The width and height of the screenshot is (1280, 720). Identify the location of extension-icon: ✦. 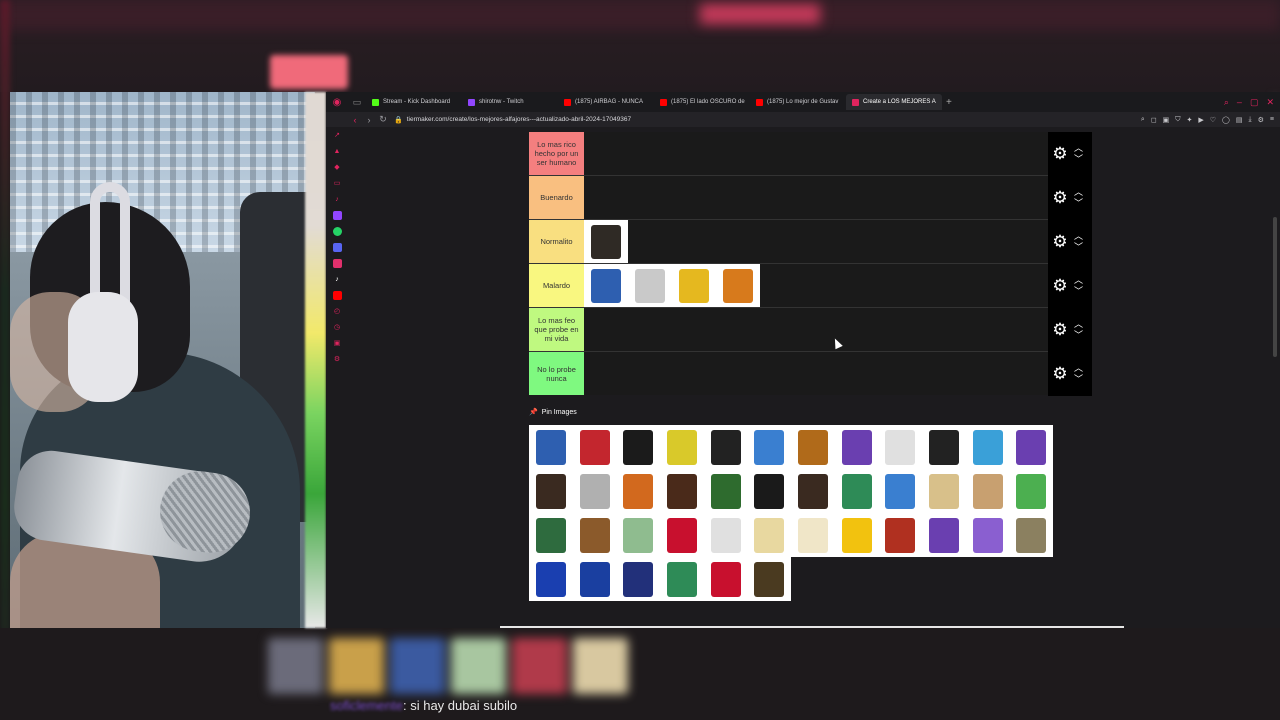
(1190, 120).